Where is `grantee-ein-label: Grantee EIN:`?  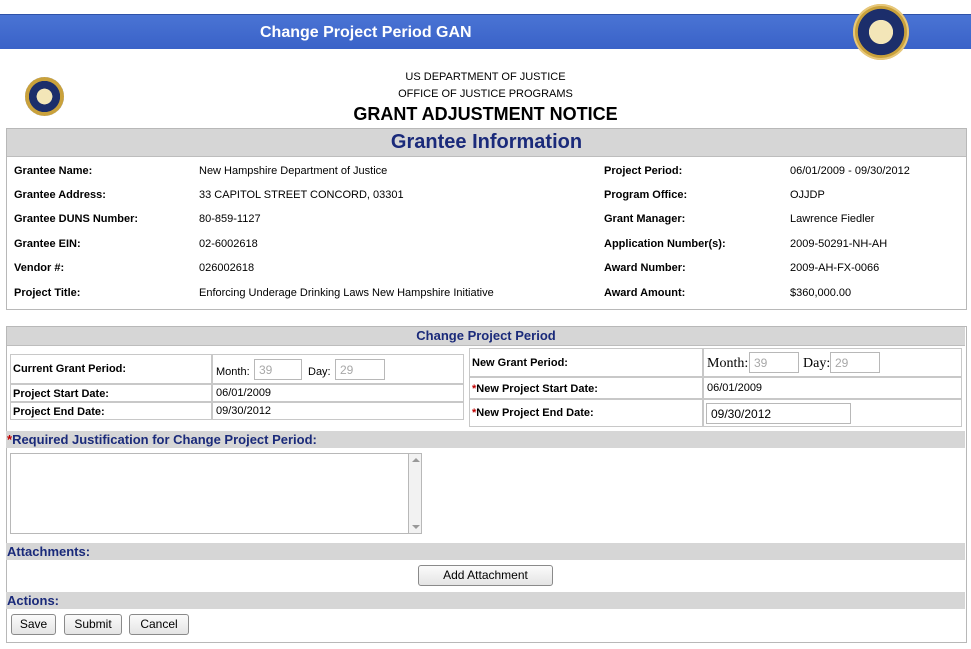 grantee-ein-label: Grantee EIN: is located at coordinates (47, 244).